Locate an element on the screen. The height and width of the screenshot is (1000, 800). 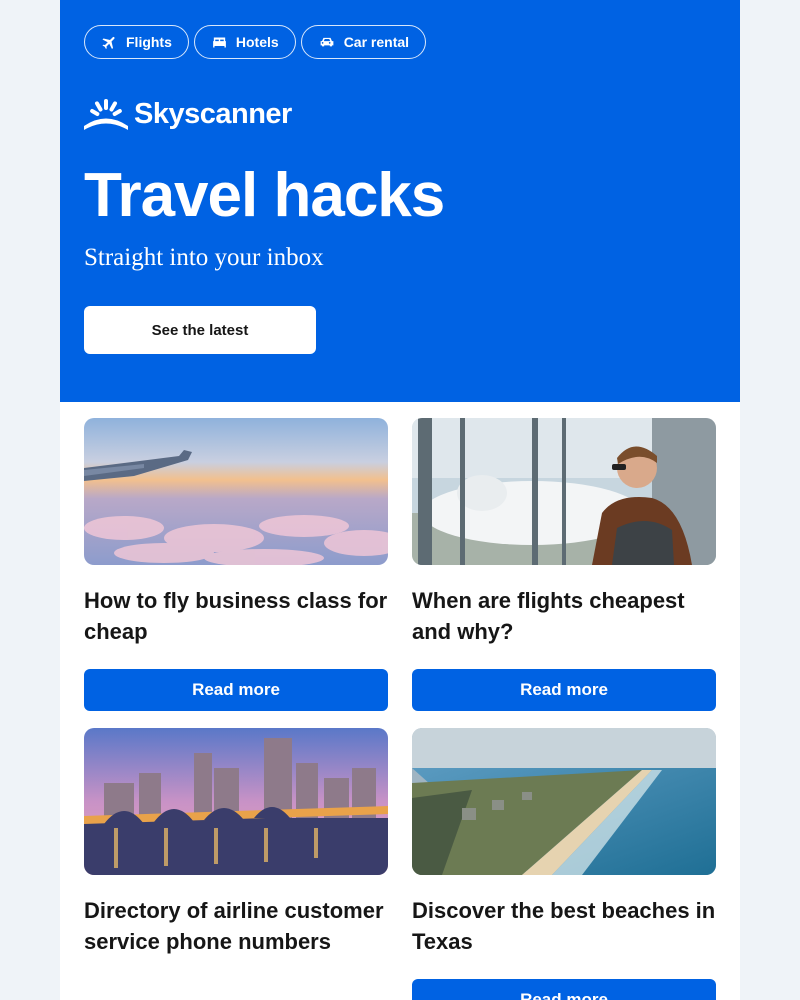
article-title: How to fly business class for cheap is located at coordinates (236, 616).